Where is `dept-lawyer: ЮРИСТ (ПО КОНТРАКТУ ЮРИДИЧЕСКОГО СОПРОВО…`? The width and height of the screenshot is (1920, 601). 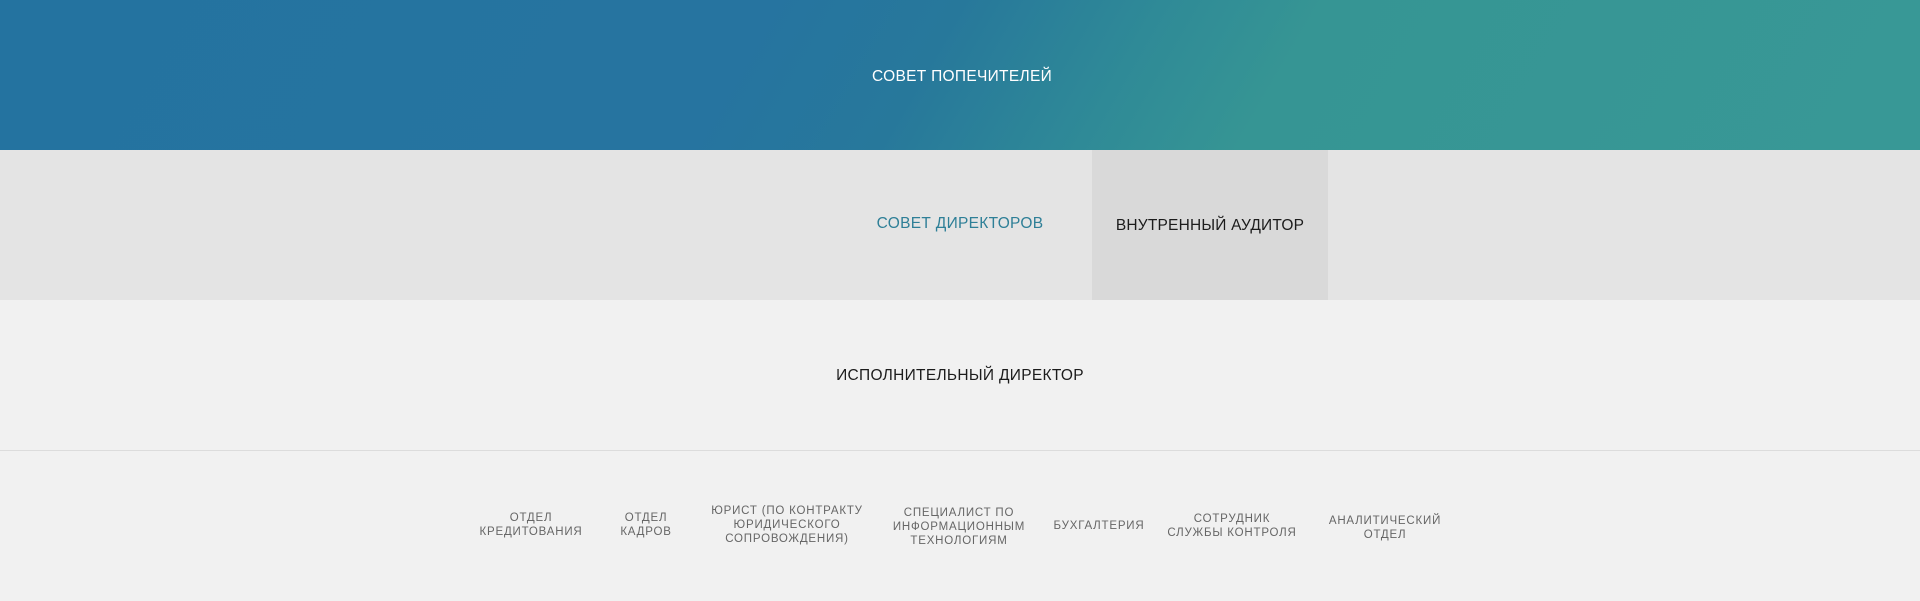 dept-lawyer: ЮРИСТ (ПО КОНТРАКТУ ЮРИДИЧЕСКОГО СОПРОВО… is located at coordinates (787, 525).